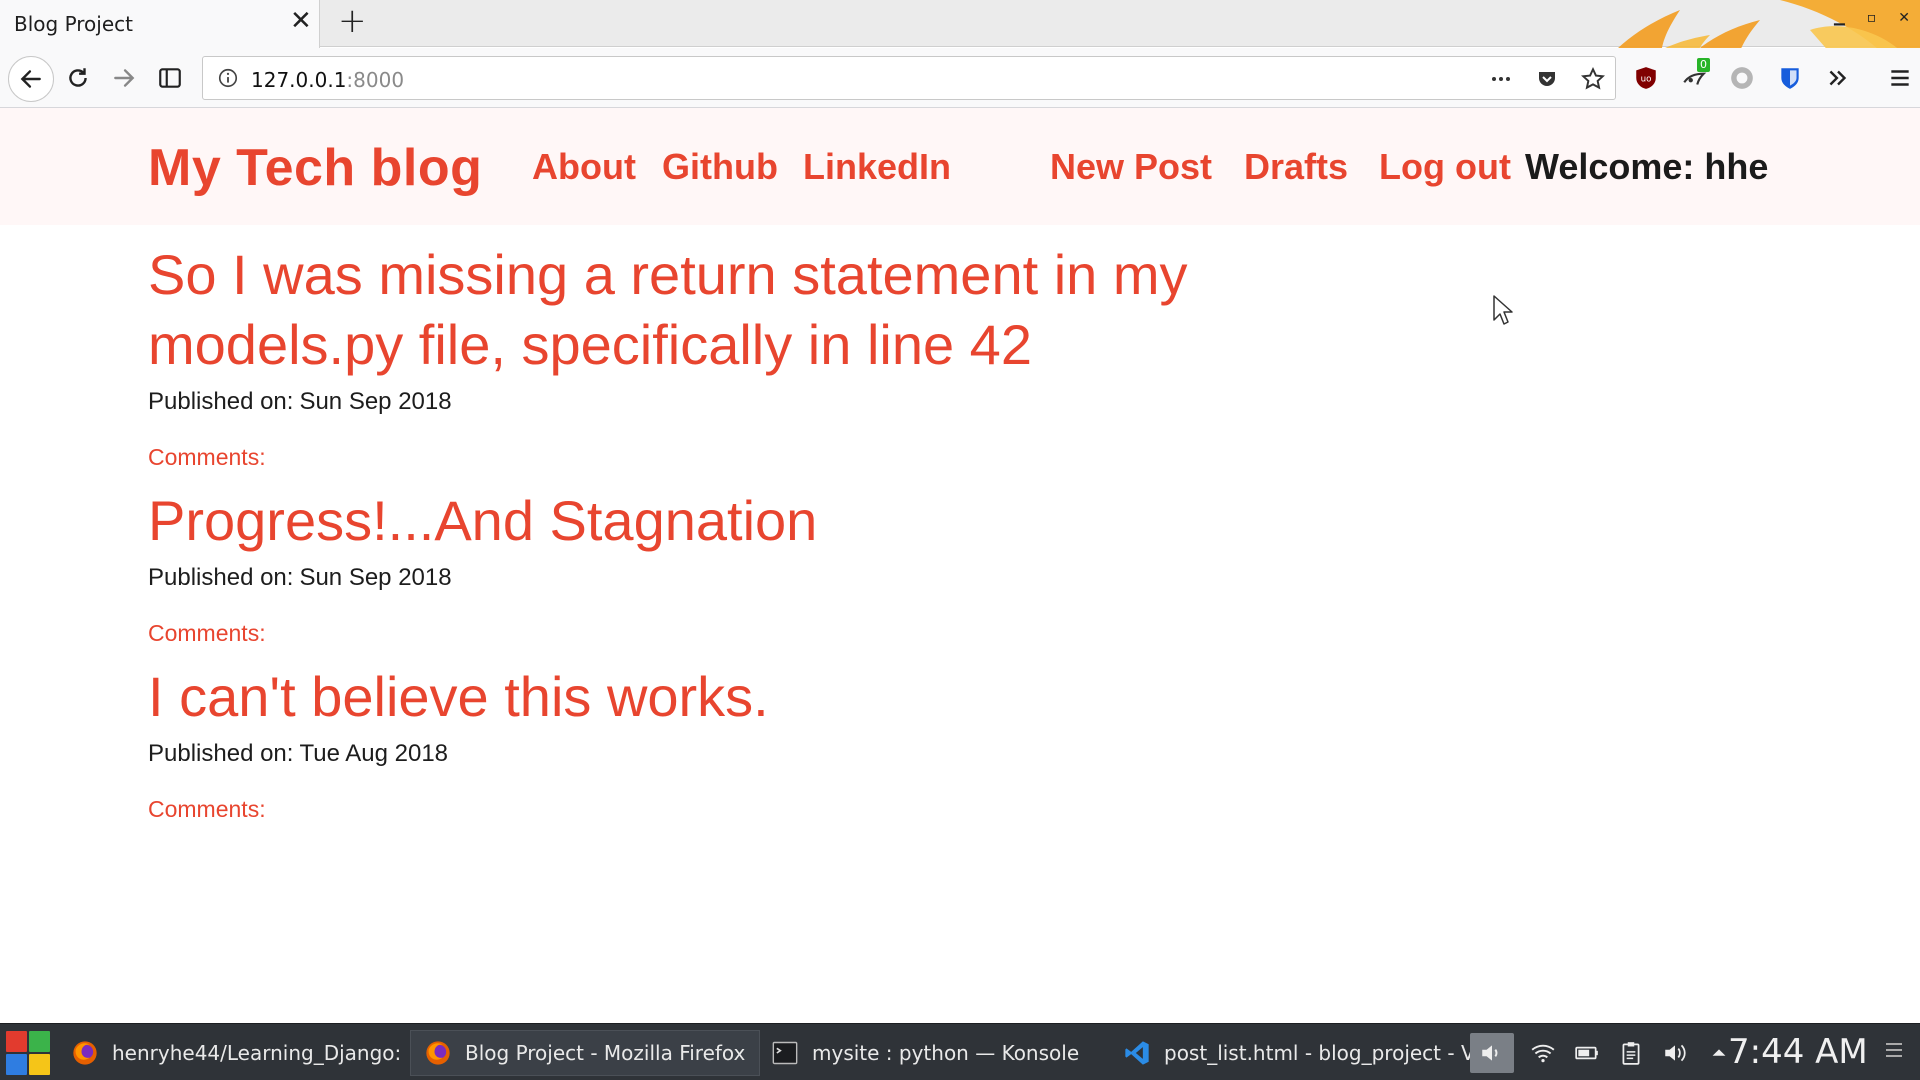  What do you see at coordinates (301, 21) in the screenshot?
I see `close-tab-icon: ✕` at bounding box center [301, 21].